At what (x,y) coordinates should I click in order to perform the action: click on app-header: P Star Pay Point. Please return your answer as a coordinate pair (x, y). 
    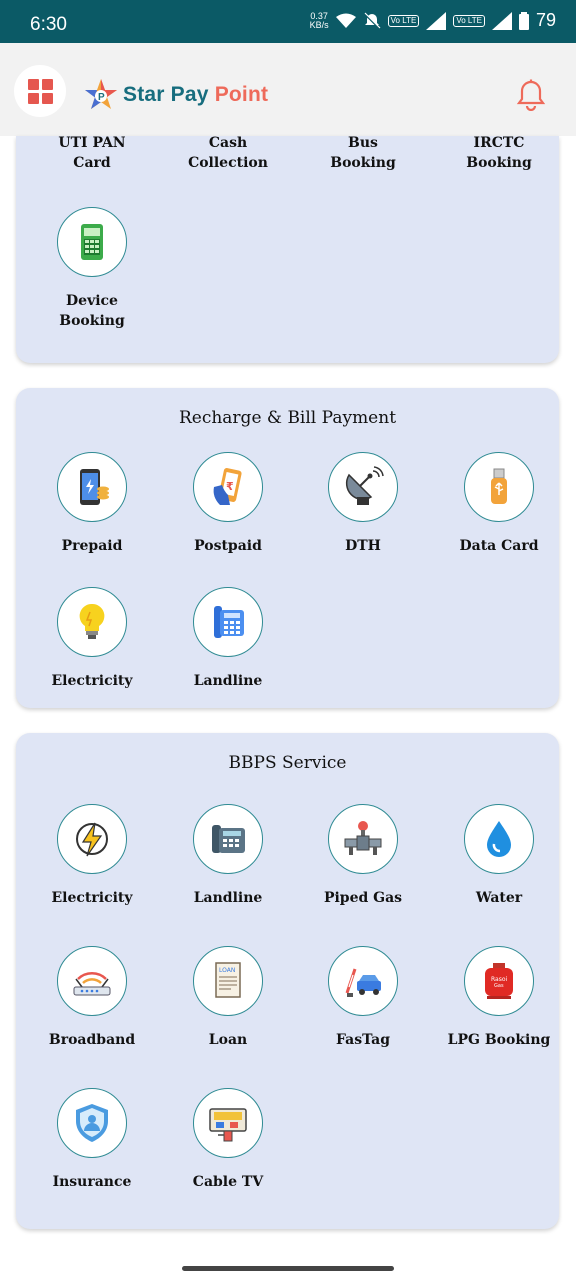
    Looking at the image, I should click on (288, 89).